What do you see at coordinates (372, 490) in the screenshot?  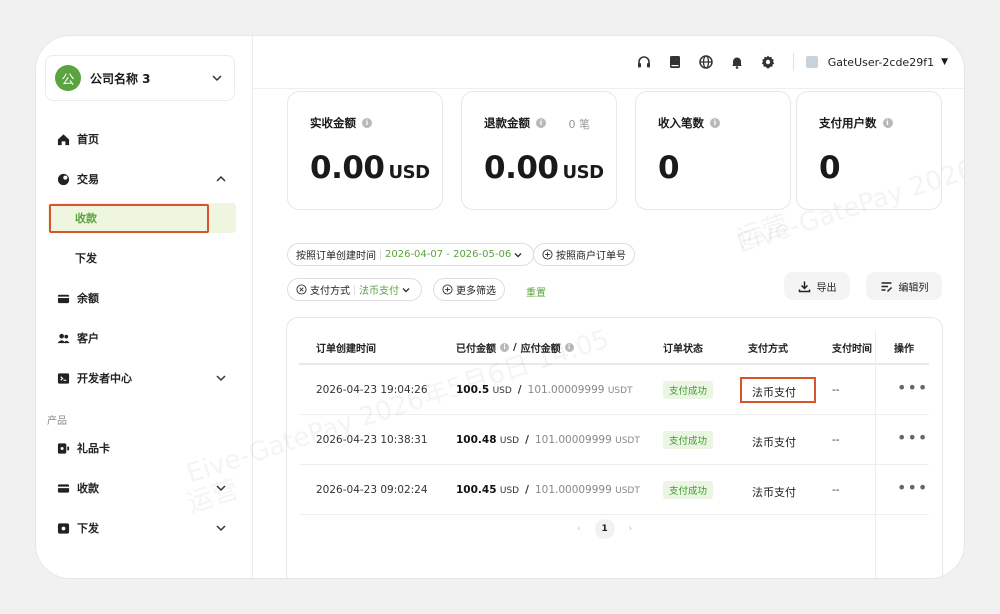 I see `cell-created: 2026-04-23 09:02:24` at bounding box center [372, 490].